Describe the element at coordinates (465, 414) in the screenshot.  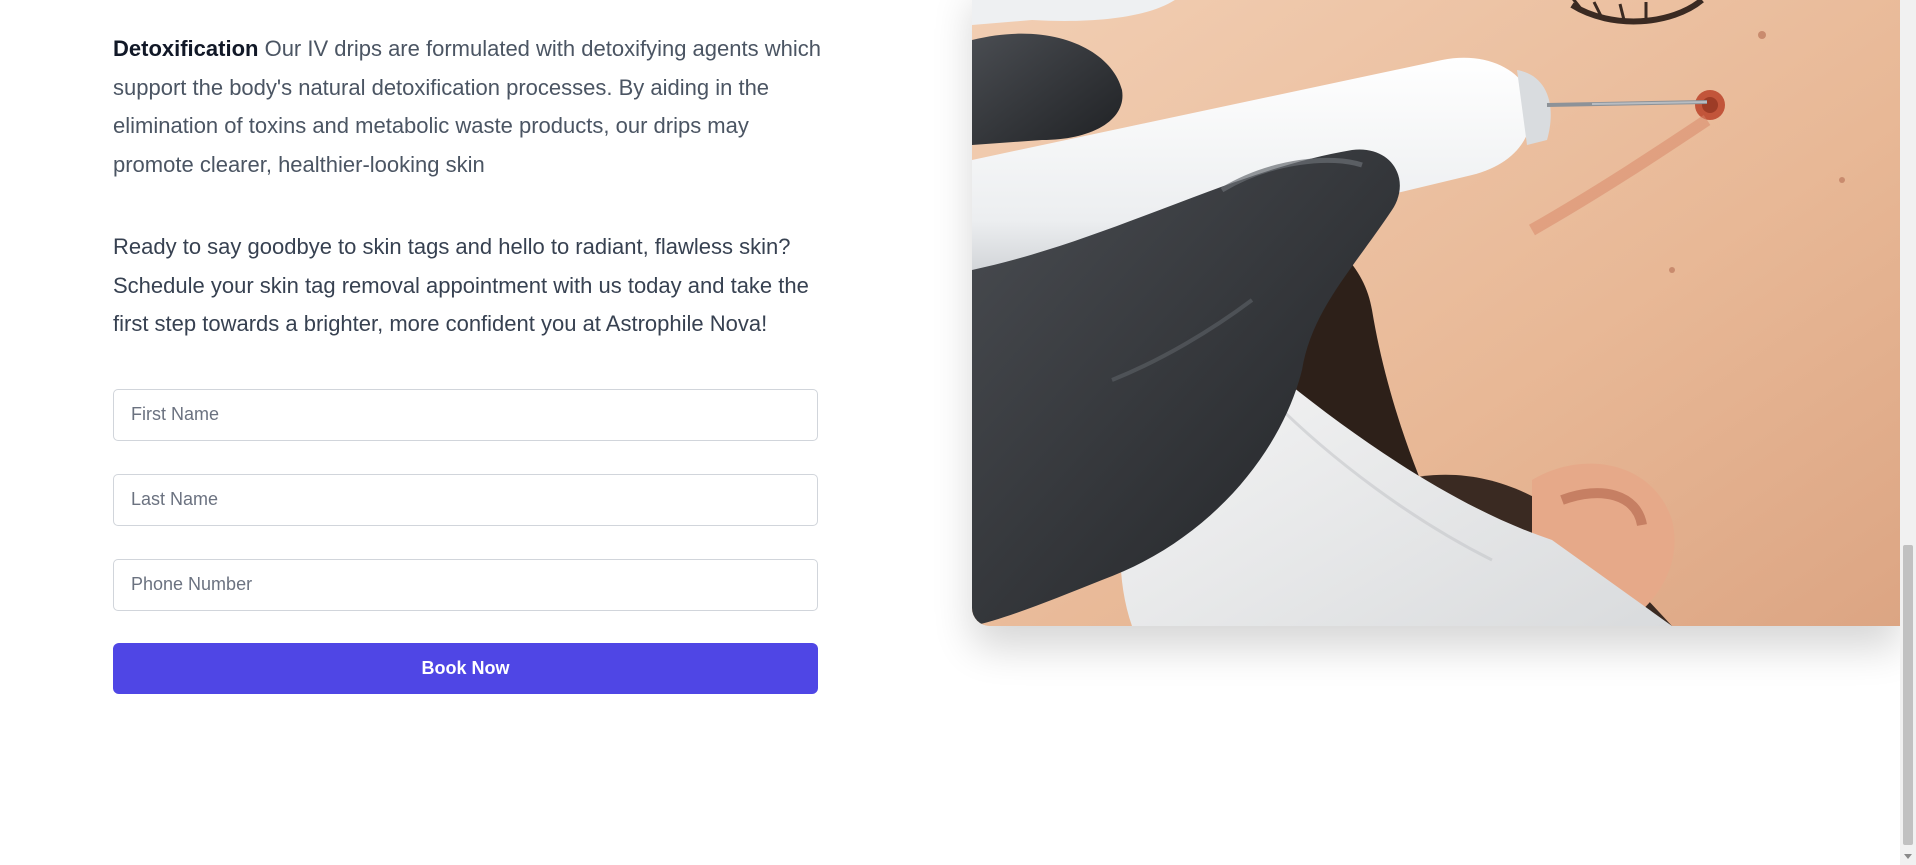
I see `first-name-input` at that location.